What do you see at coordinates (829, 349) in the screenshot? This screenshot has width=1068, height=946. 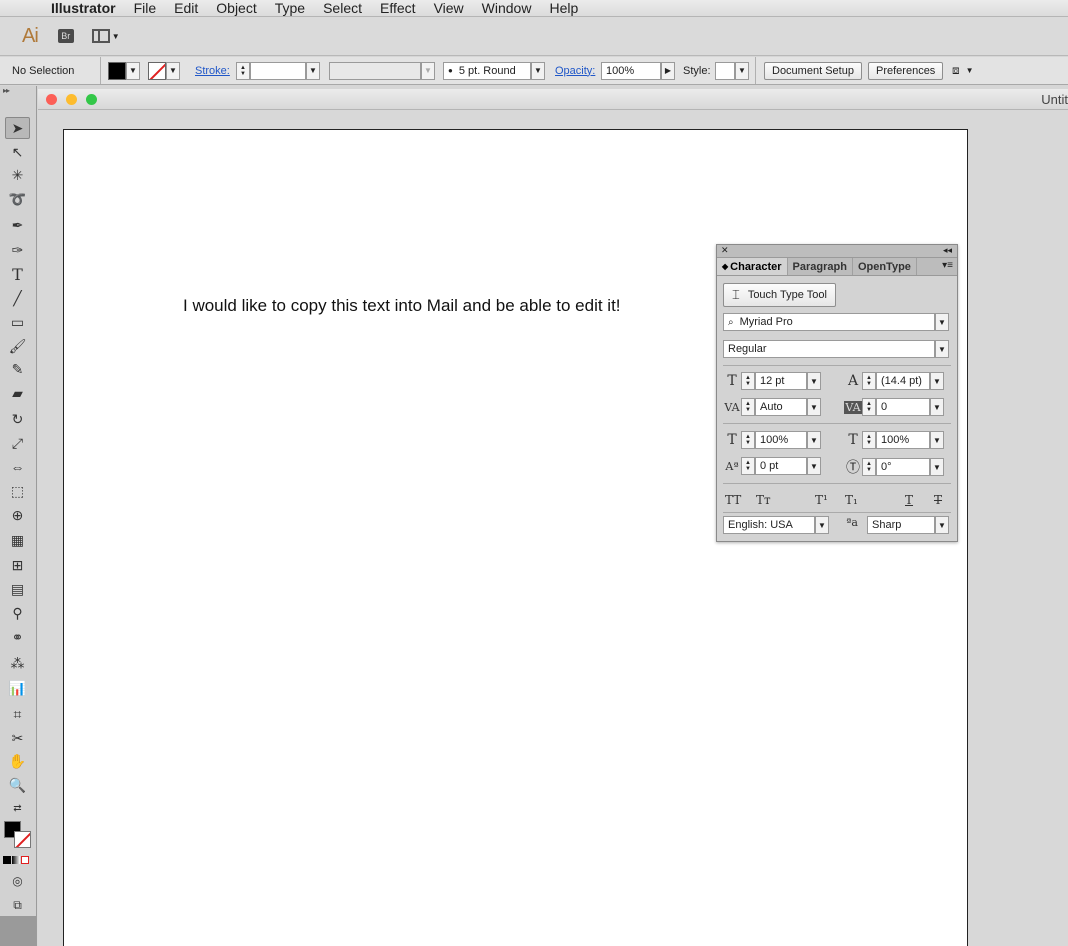 I see `font-style-select: Regular` at bounding box center [829, 349].